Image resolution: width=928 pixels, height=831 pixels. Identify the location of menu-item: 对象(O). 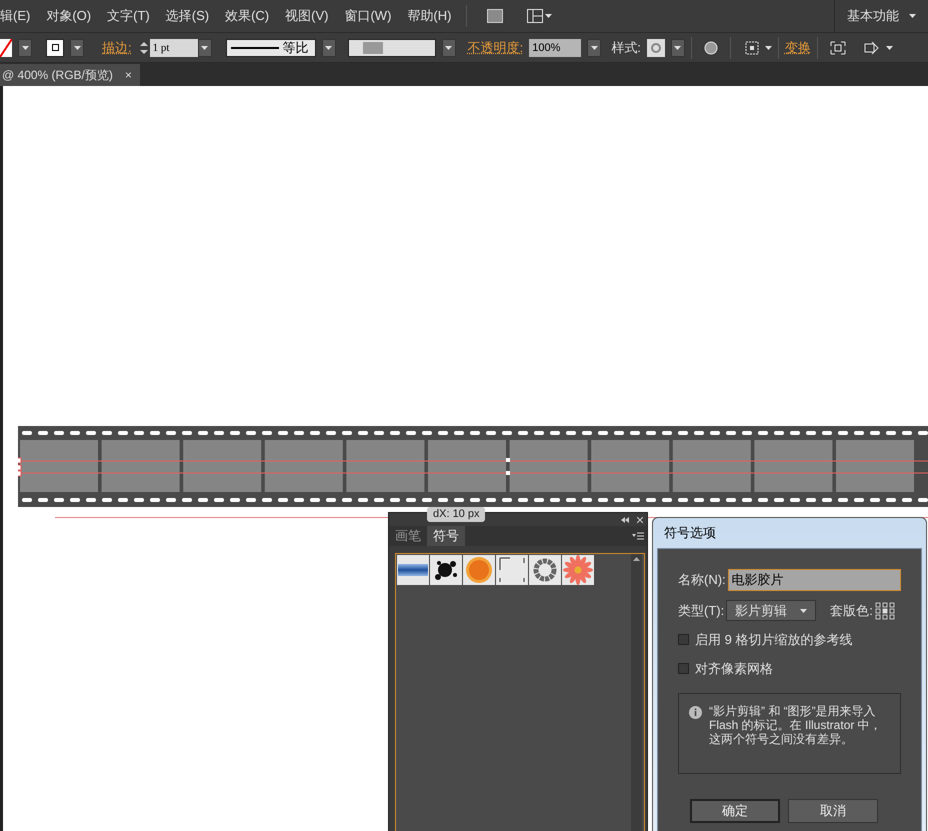
(69, 16).